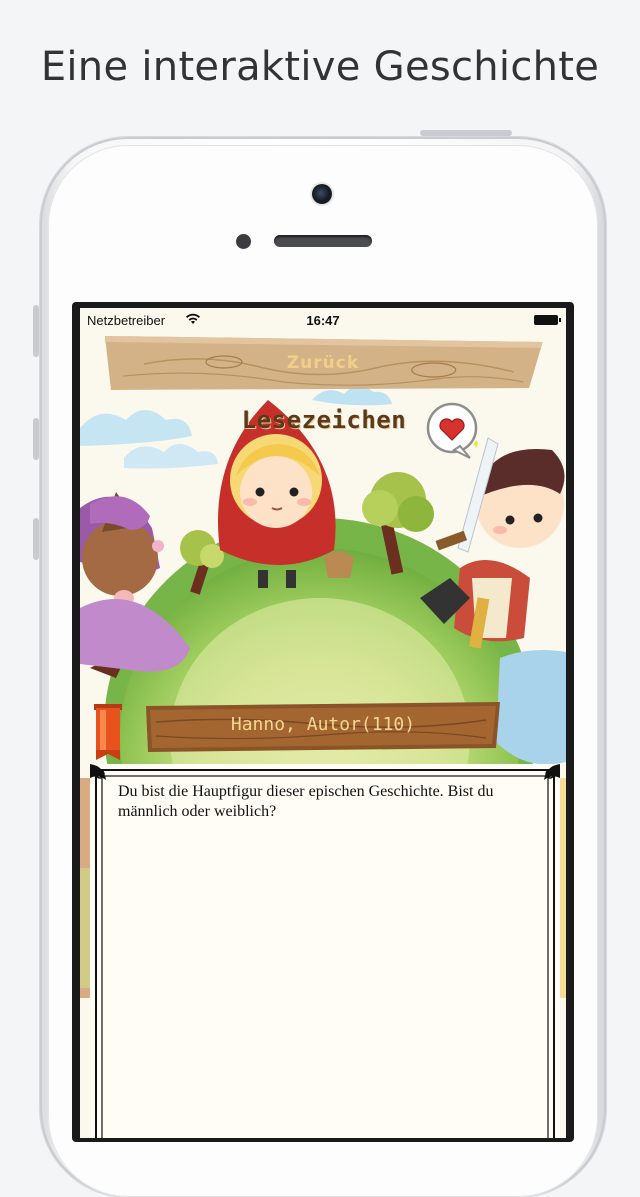  What do you see at coordinates (320, 67) in the screenshot?
I see `page-headline: Eine interaktive Geschichte` at bounding box center [320, 67].